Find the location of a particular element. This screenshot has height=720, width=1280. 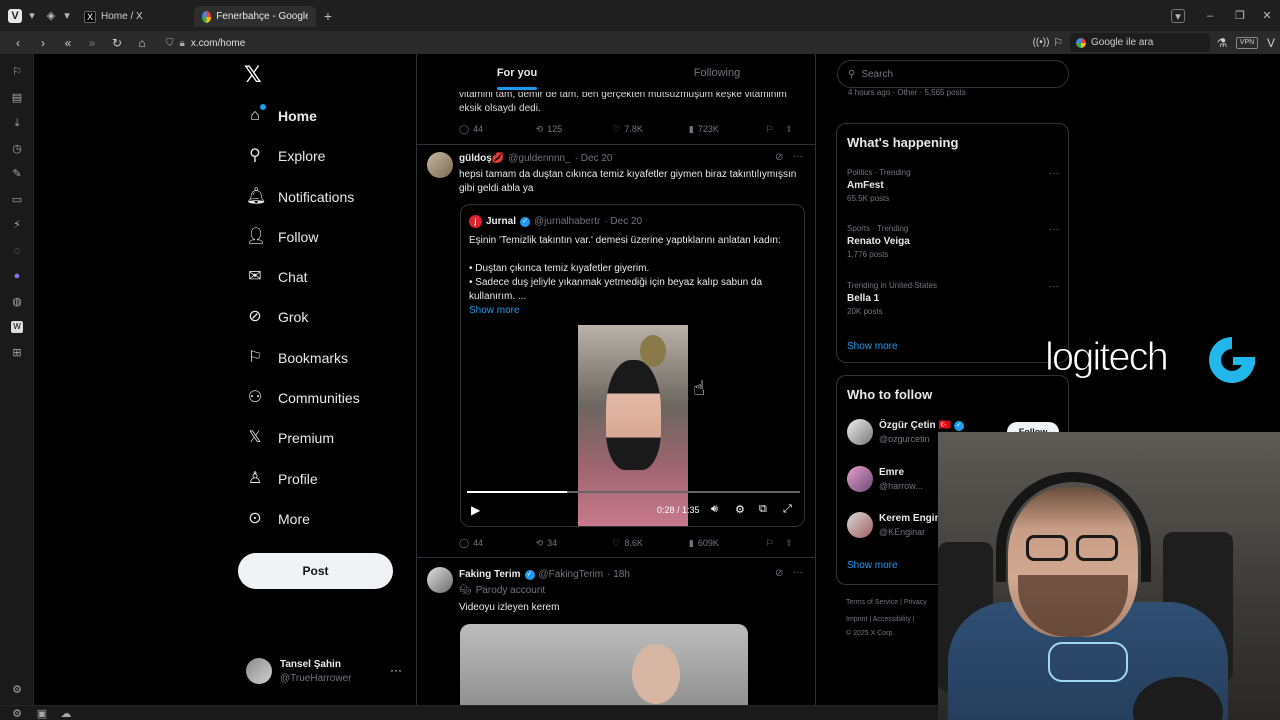

nav-notifications: 🔔︎ Notifications is located at coordinates (300, 197).